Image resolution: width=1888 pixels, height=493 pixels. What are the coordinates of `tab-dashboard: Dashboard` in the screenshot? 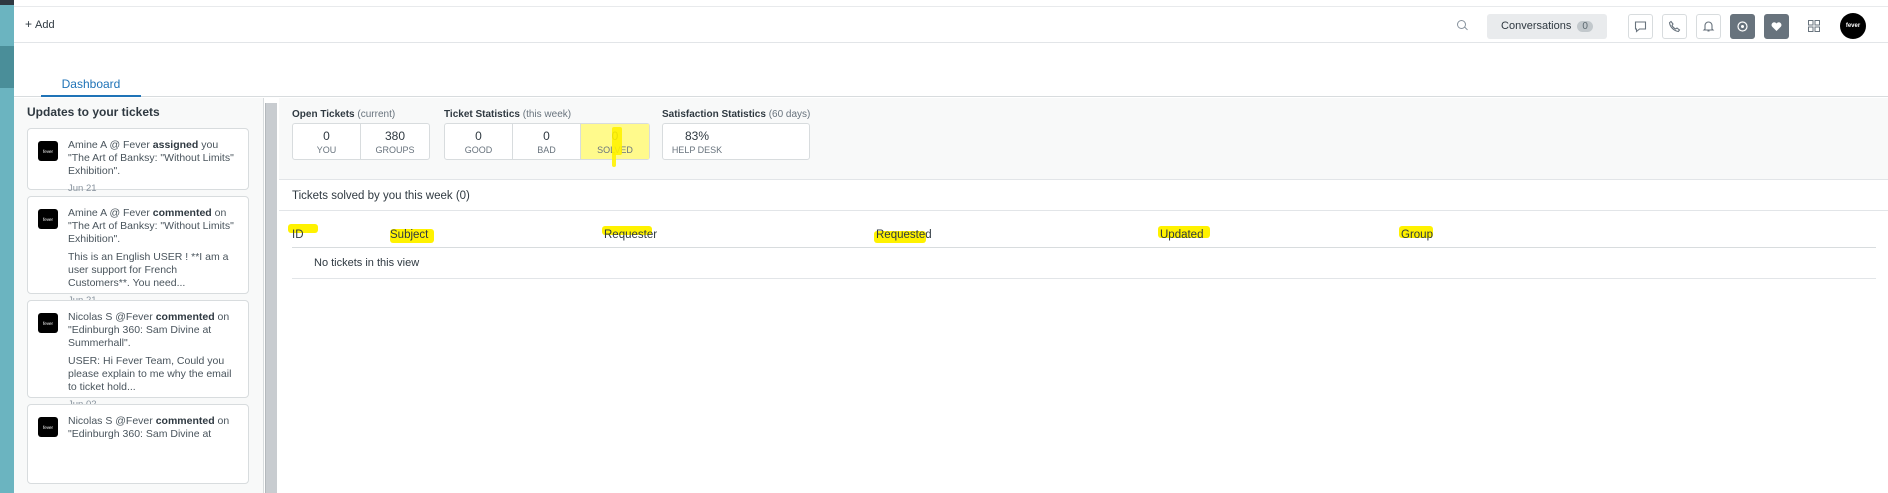 It's located at (91, 87).